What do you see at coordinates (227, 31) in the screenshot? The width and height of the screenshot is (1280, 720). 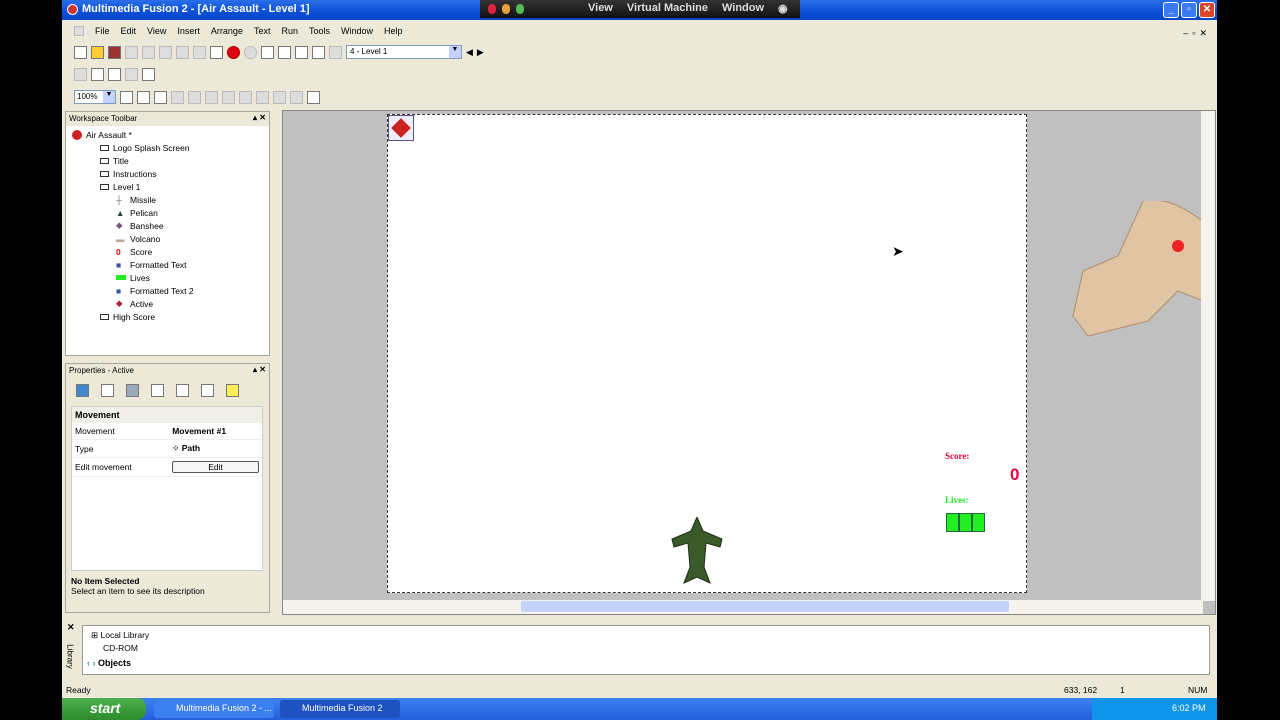 I see `menu-arrange: Arrange` at bounding box center [227, 31].